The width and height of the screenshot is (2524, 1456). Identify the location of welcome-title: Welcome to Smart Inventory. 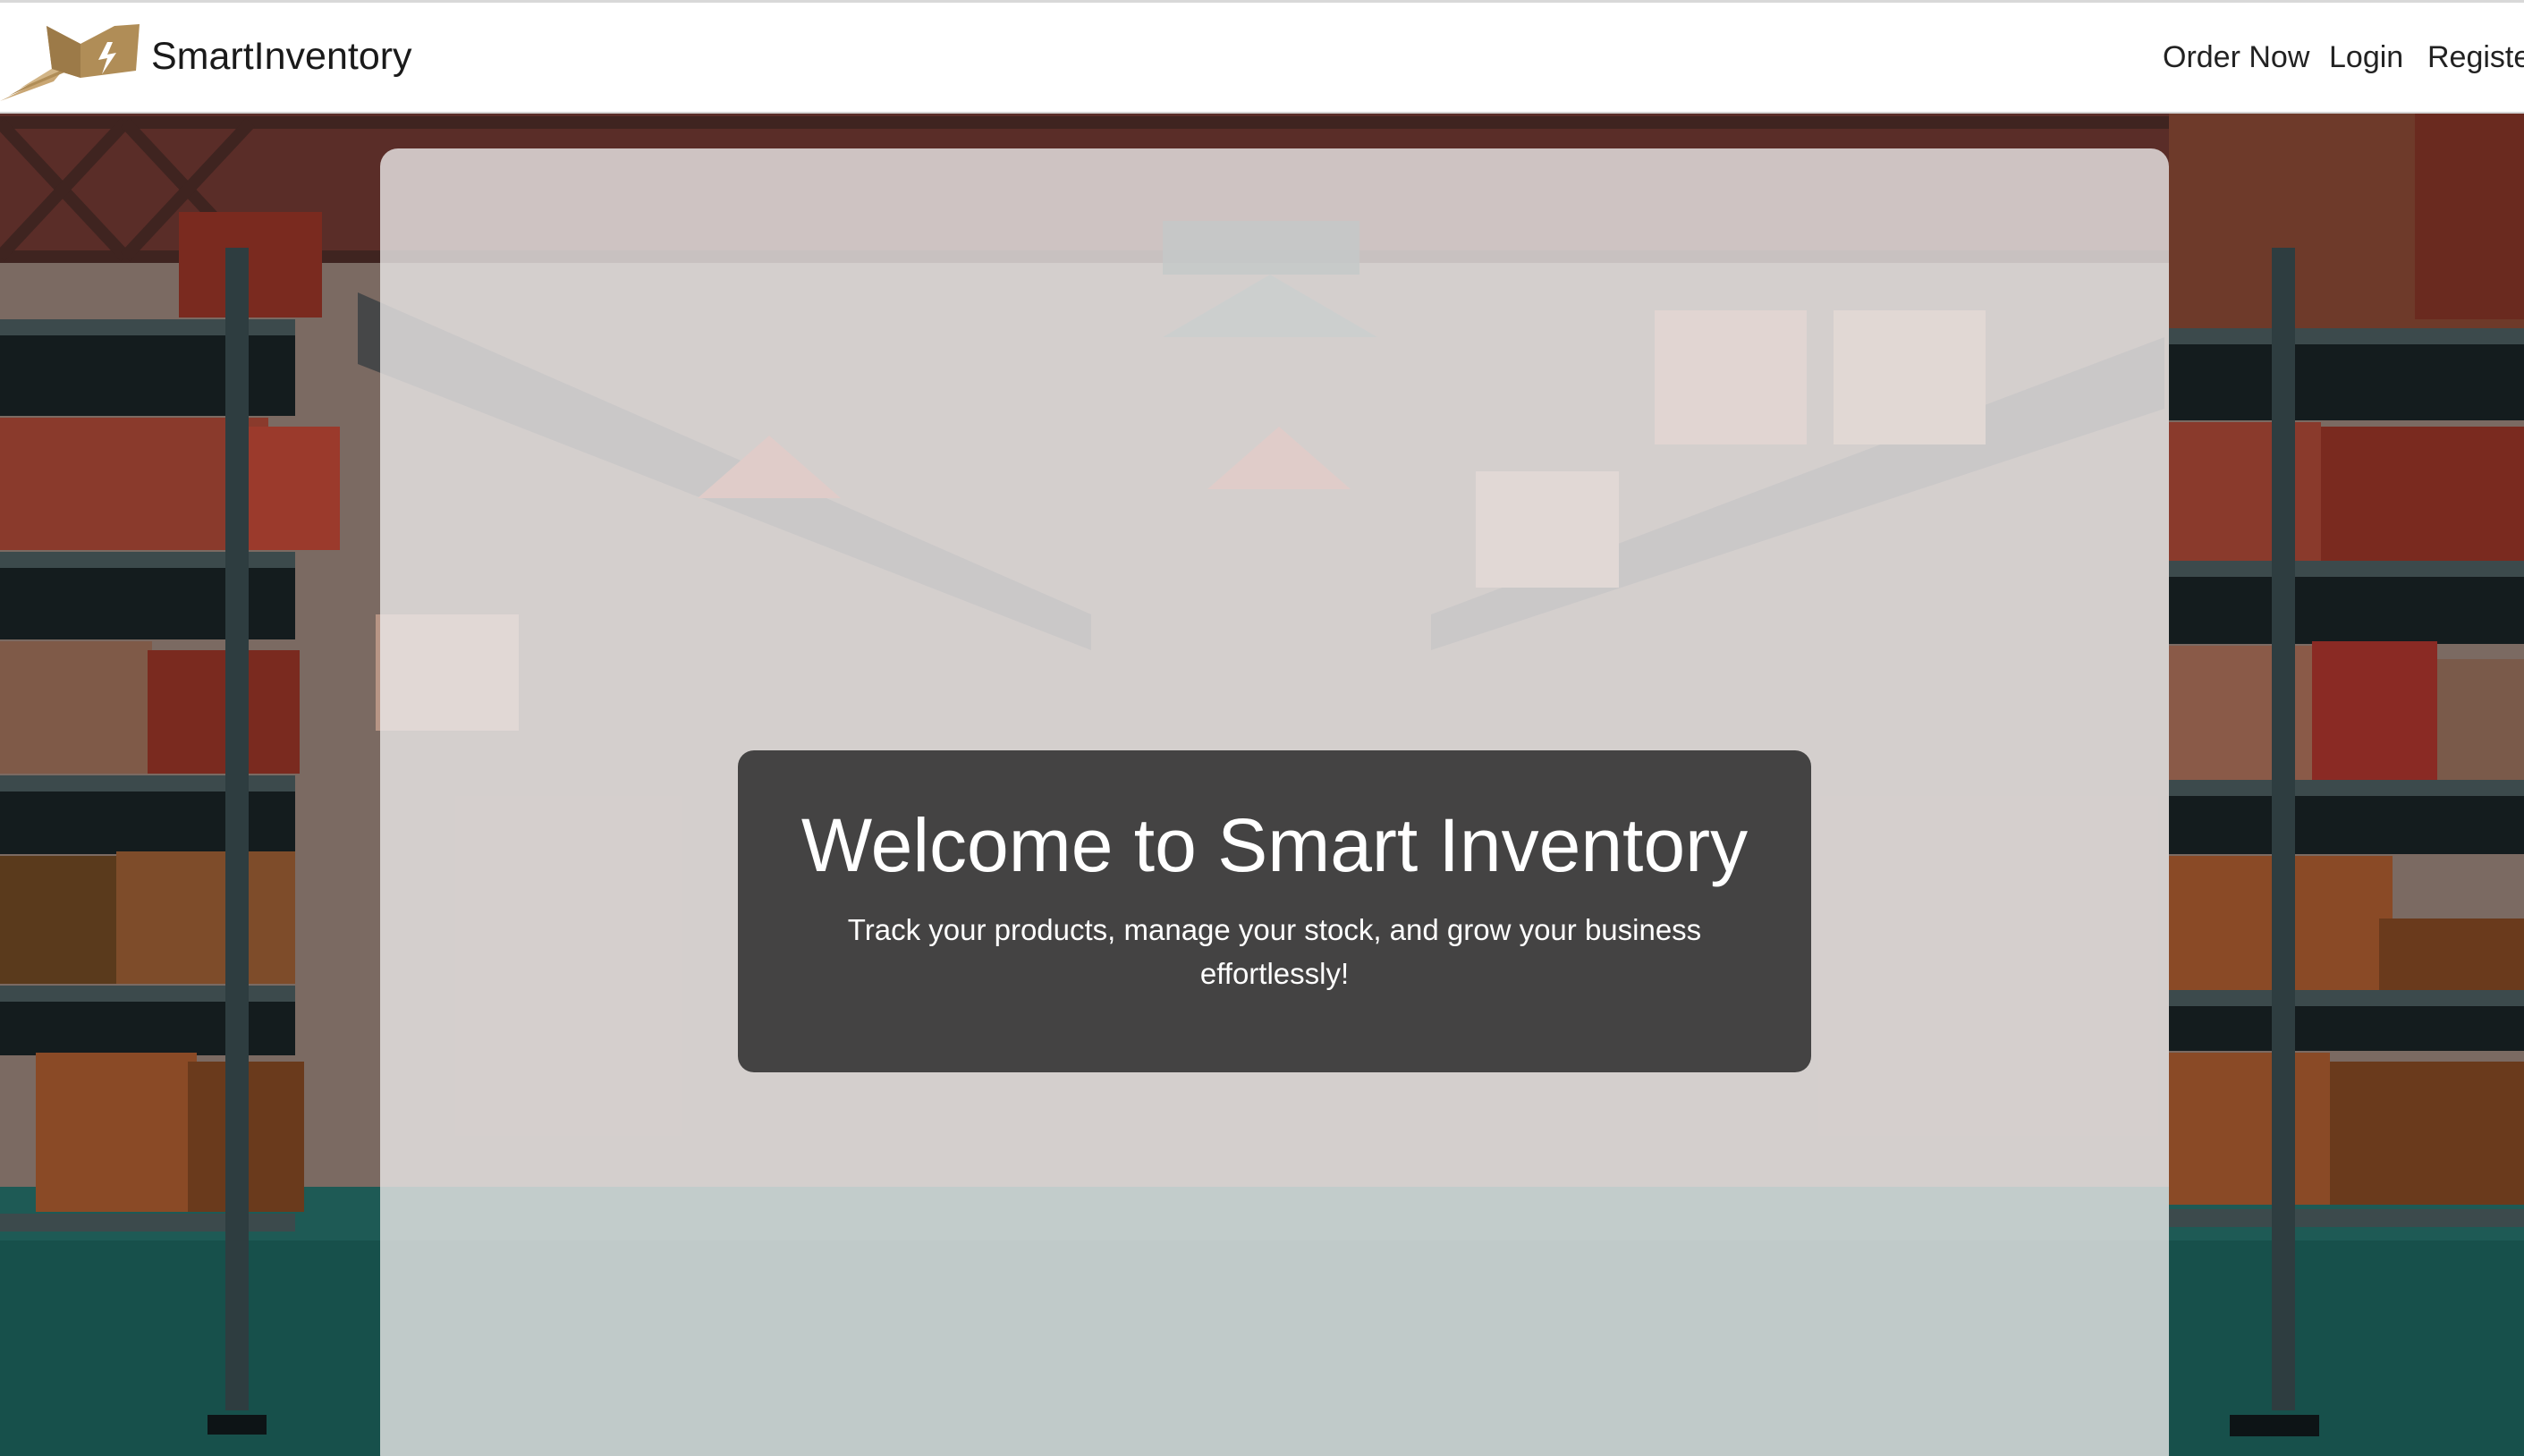
(1274, 845).